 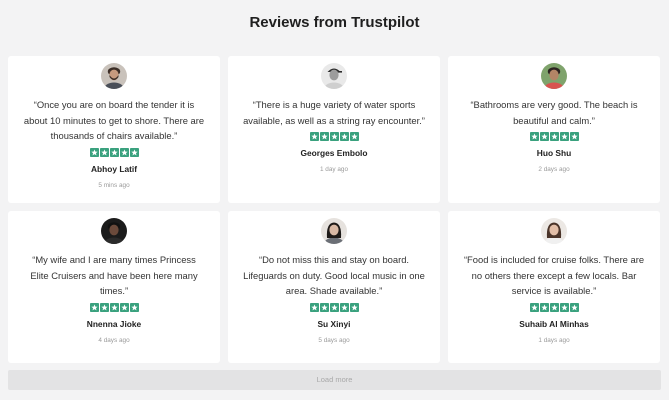 I want to click on reviewer-name: Huo Shu, so click(x=554, y=153).